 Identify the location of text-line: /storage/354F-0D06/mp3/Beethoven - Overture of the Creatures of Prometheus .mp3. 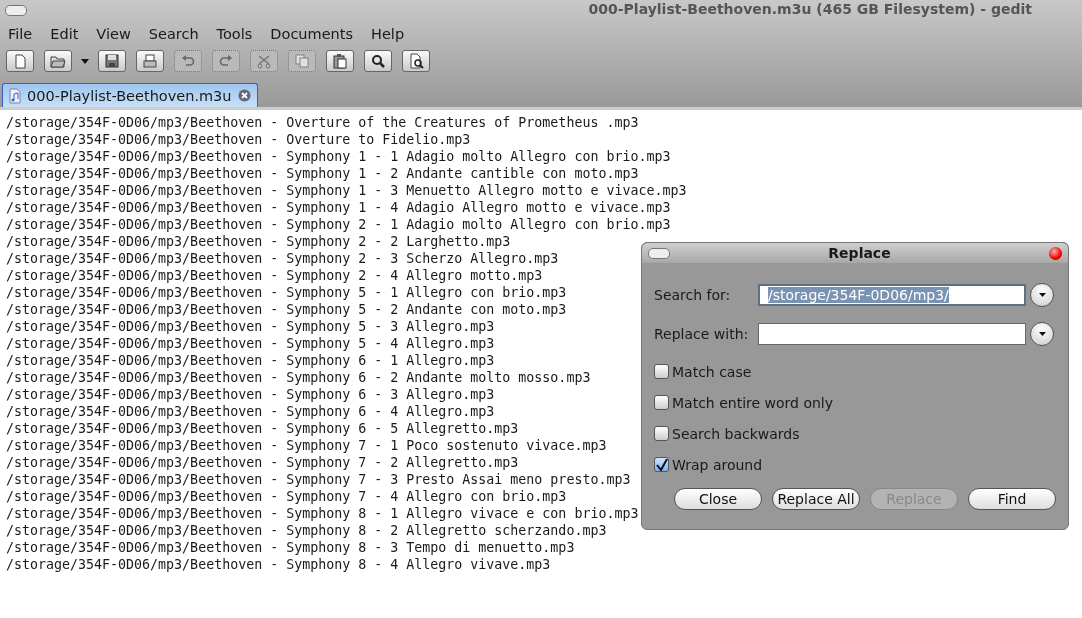
(322, 122).